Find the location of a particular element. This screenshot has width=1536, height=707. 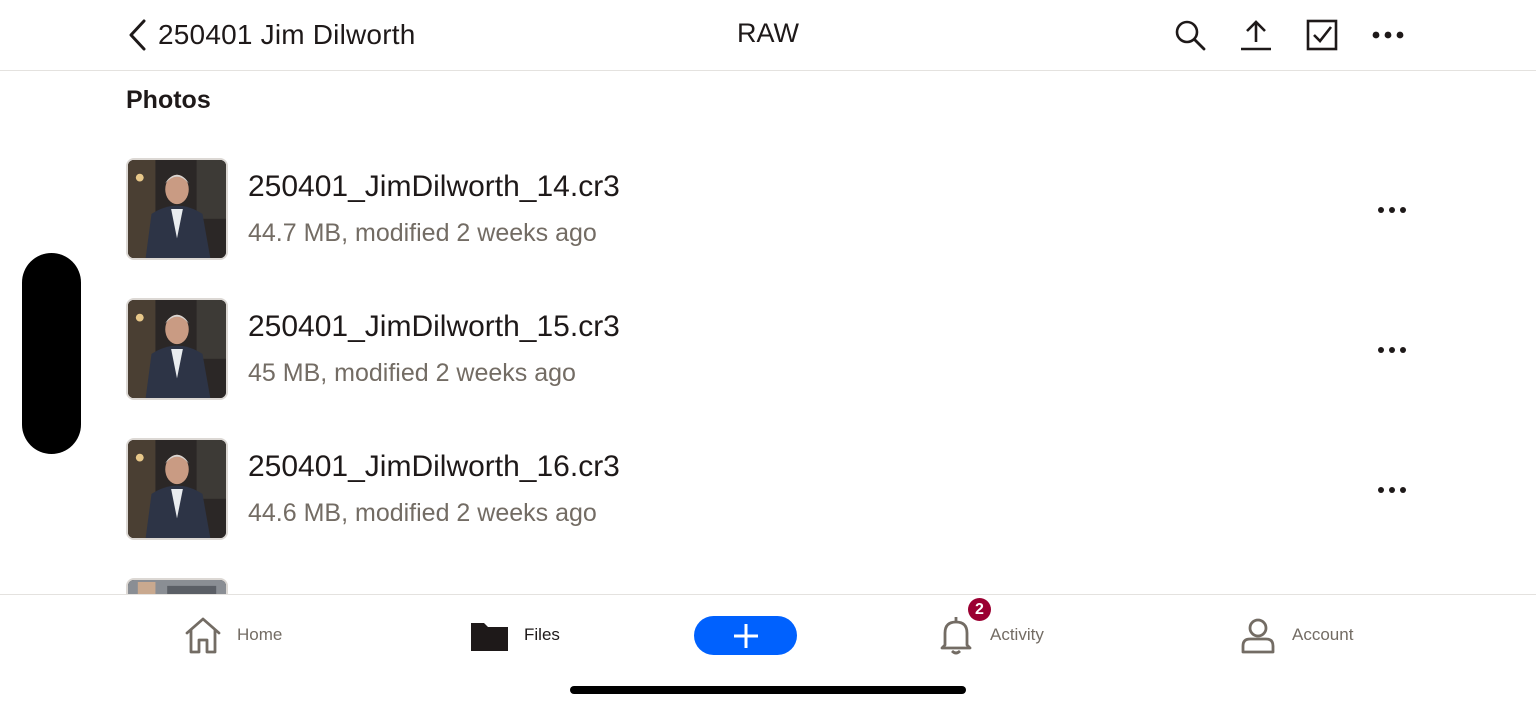

tab-account: Account is located at coordinates (1295, 635).